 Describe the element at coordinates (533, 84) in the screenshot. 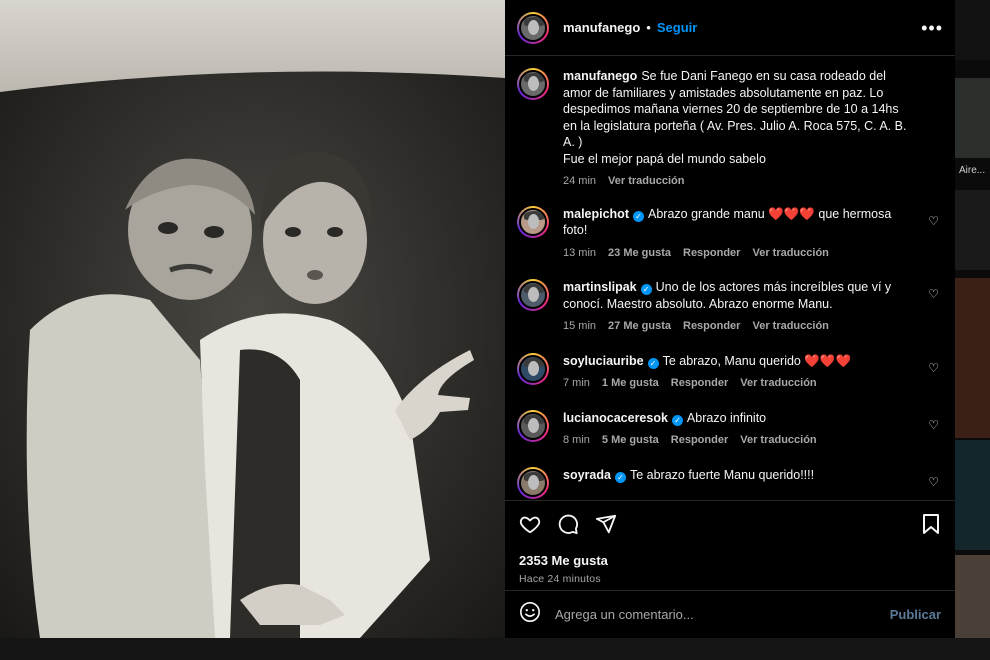

I see `caption-avatar` at that location.